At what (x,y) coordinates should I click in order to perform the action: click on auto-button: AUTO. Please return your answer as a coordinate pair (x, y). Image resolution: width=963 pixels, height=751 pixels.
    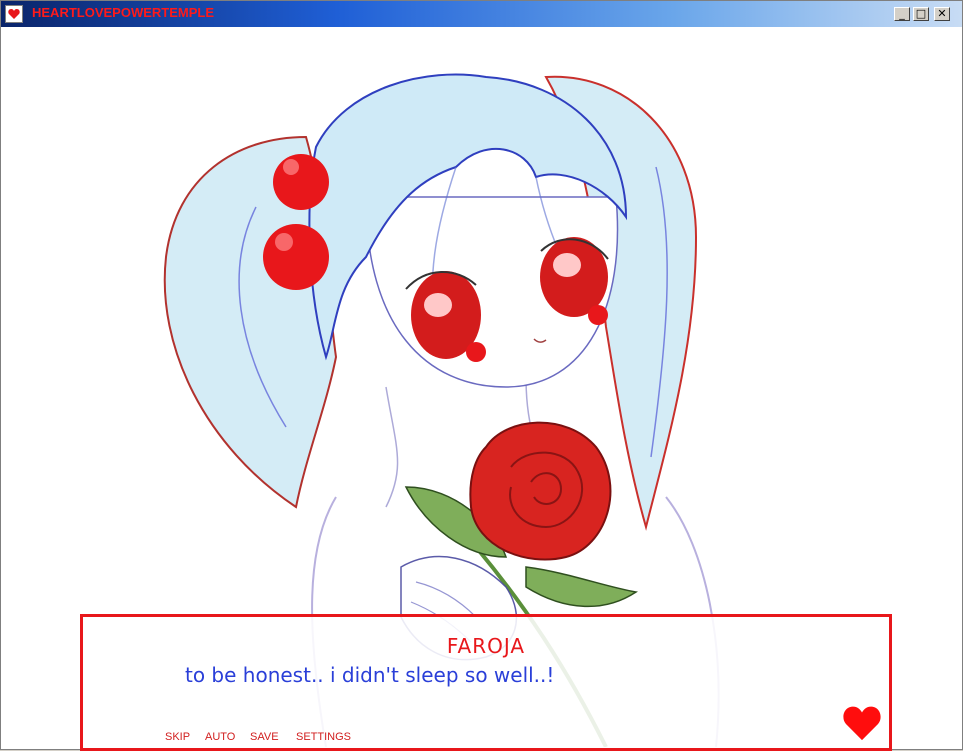
    Looking at the image, I should click on (220, 737).